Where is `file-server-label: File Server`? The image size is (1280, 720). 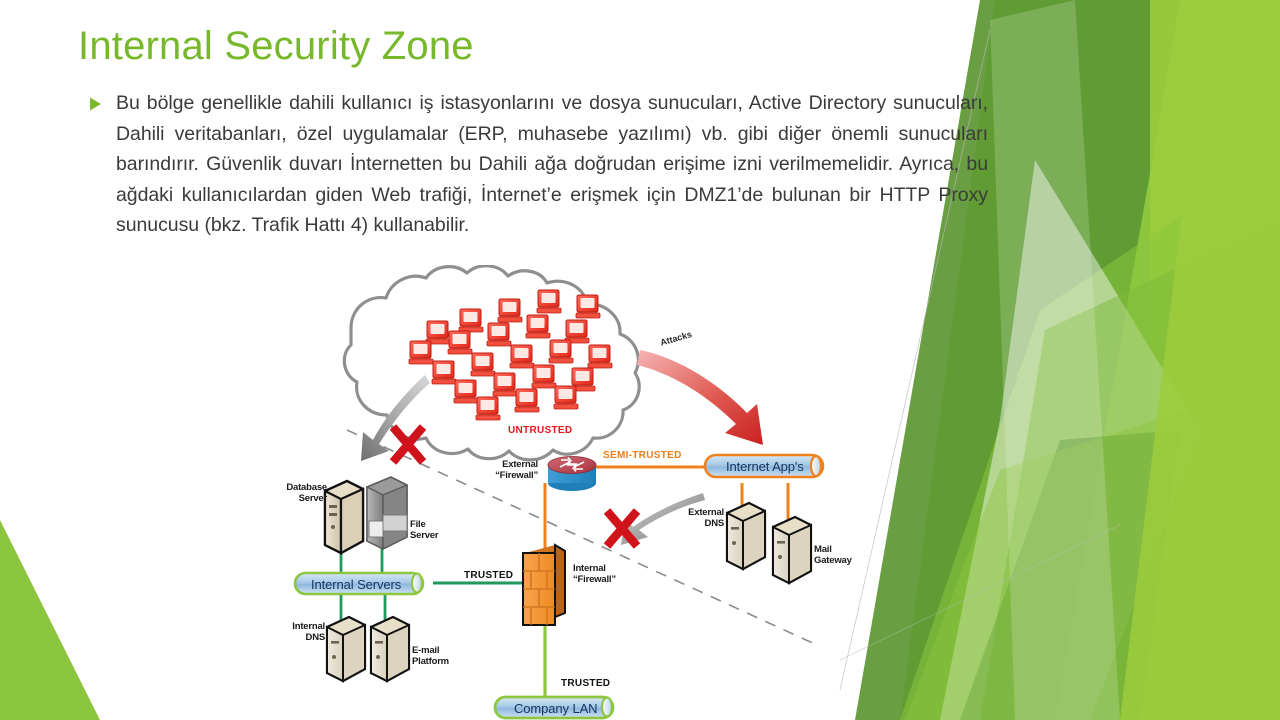
file-server-label: File Server is located at coordinates (424, 530).